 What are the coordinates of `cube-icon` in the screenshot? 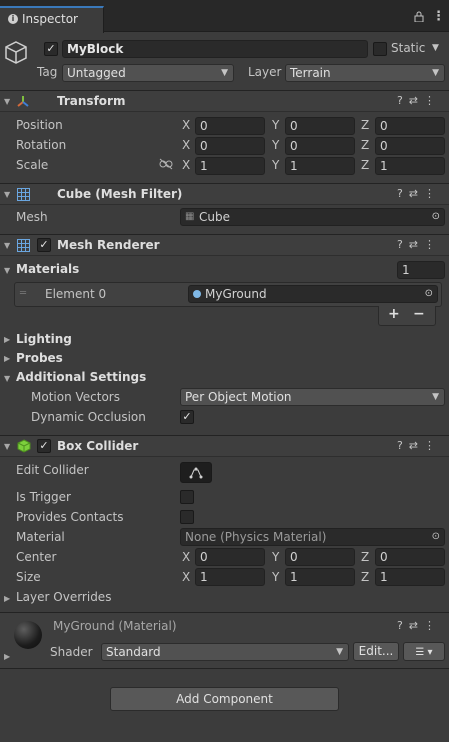 It's located at (16, 54).